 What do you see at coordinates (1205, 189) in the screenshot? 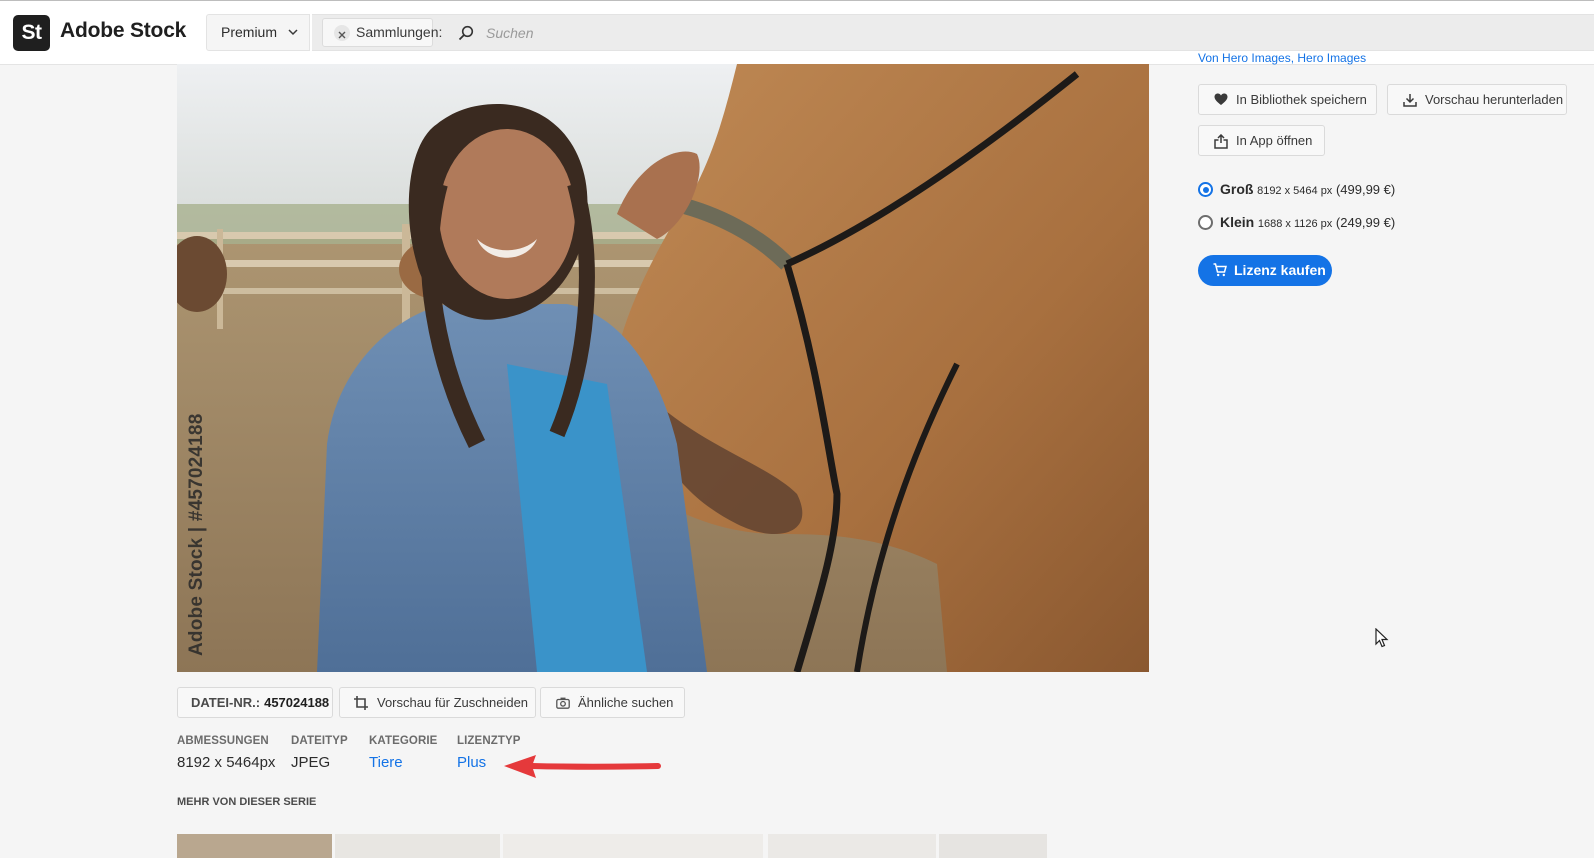
I see `radio-selected-icon` at bounding box center [1205, 189].